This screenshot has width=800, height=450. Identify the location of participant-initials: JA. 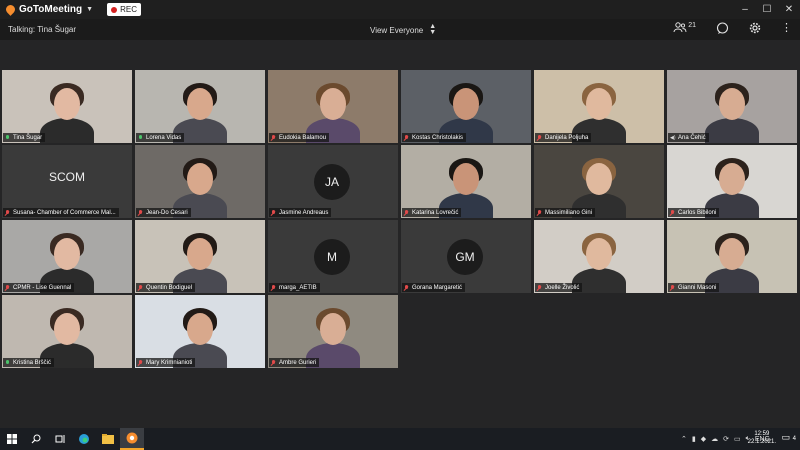
(332, 182).